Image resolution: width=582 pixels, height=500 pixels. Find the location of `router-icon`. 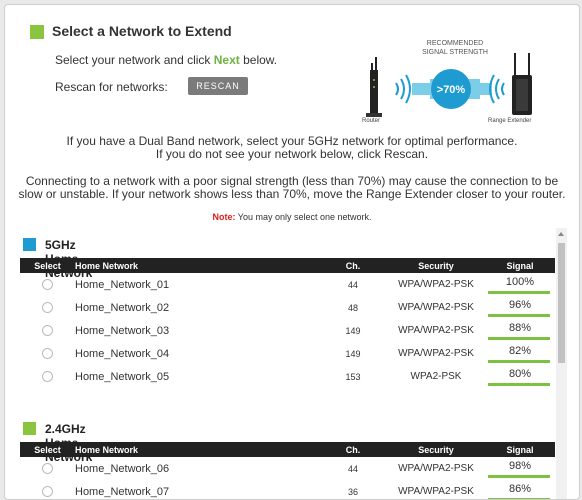

router-icon is located at coordinates (374, 87).